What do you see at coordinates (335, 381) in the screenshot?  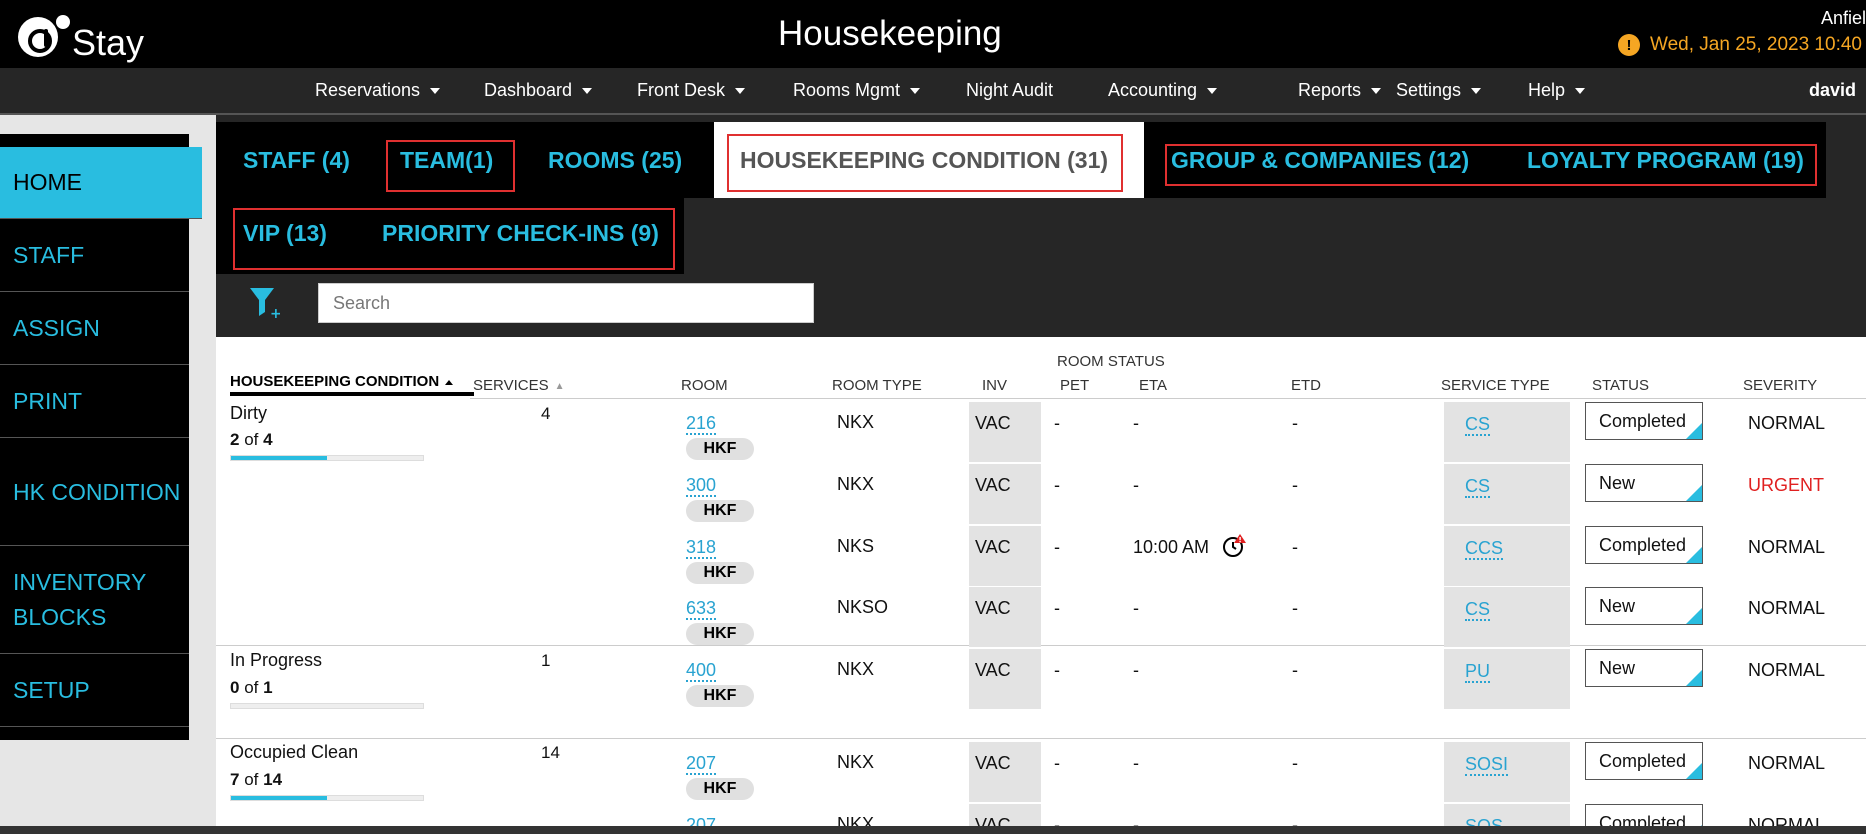 I see `header-label: HOUSEKEEPING CONDITION` at bounding box center [335, 381].